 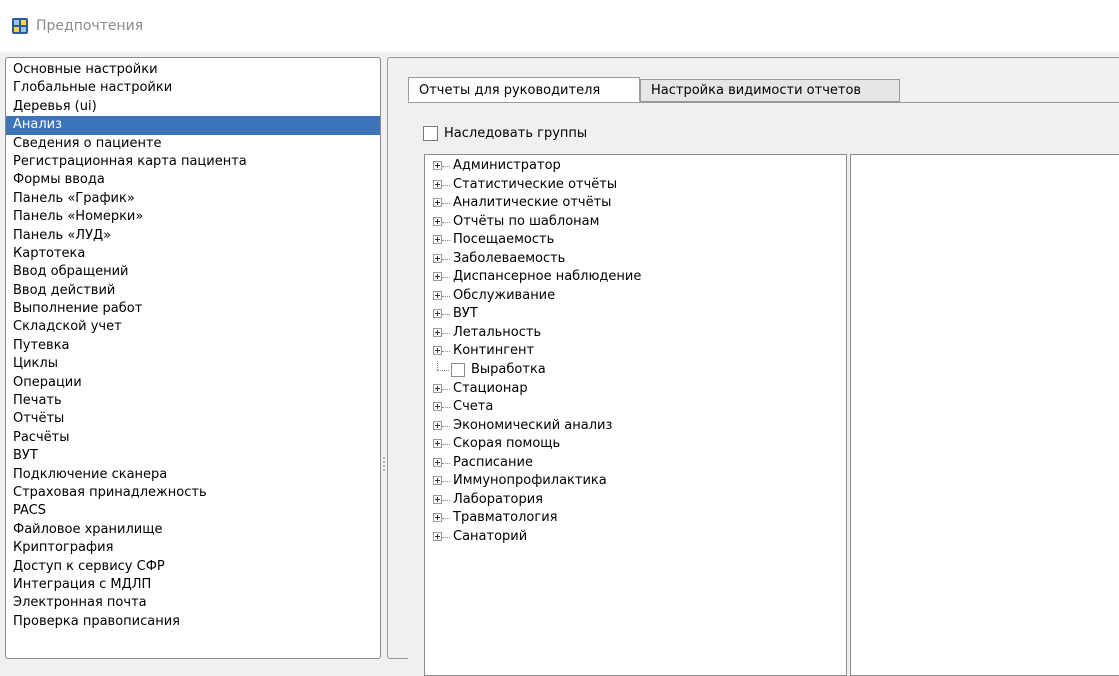 What do you see at coordinates (193, 125) in the screenshot?
I see `sidebar-item: Анализ` at bounding box center [193, 125].